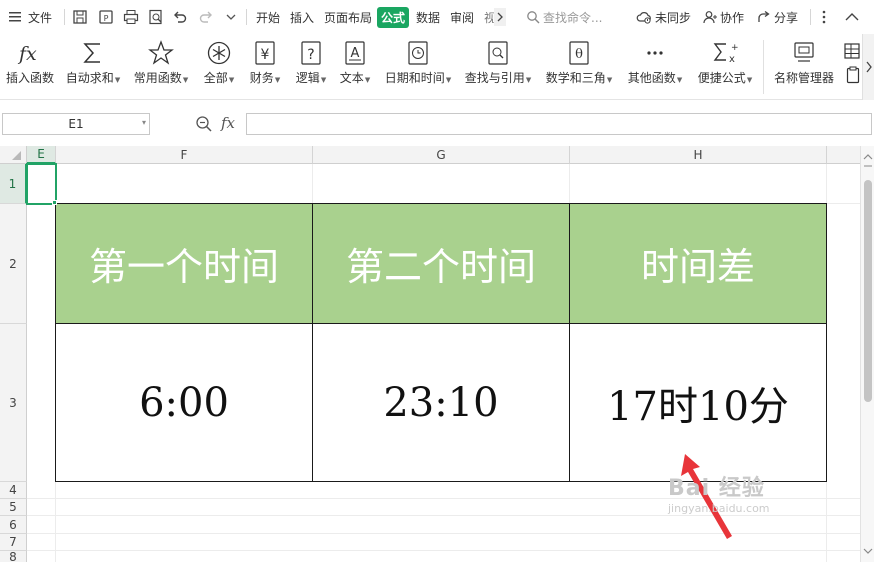 The width and height of the screenshot is (874, 562). I want to click on row-header-5: 5, so click(13, 507).